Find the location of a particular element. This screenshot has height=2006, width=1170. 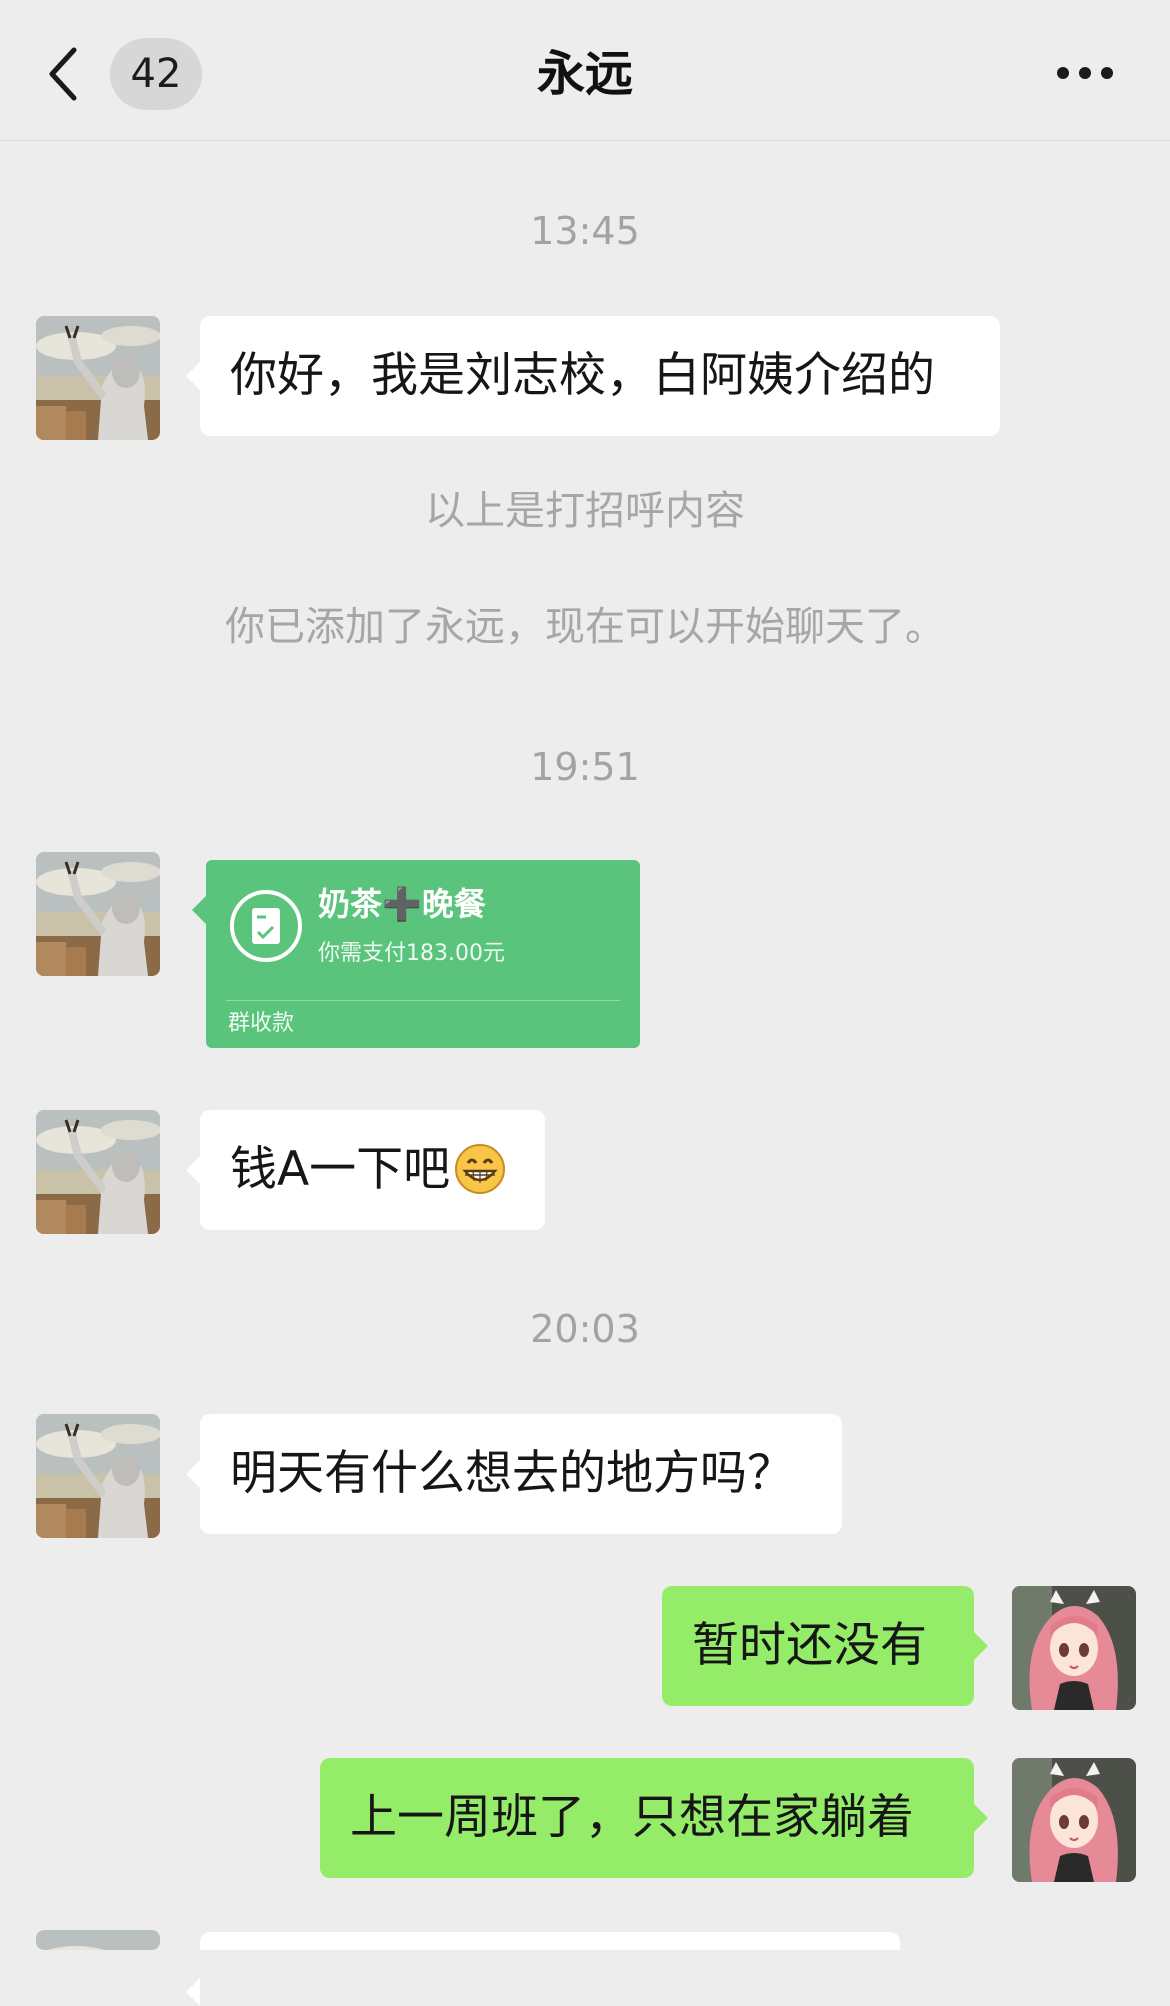

collection-label: 群收款 is located at coordinates (261, 1023).